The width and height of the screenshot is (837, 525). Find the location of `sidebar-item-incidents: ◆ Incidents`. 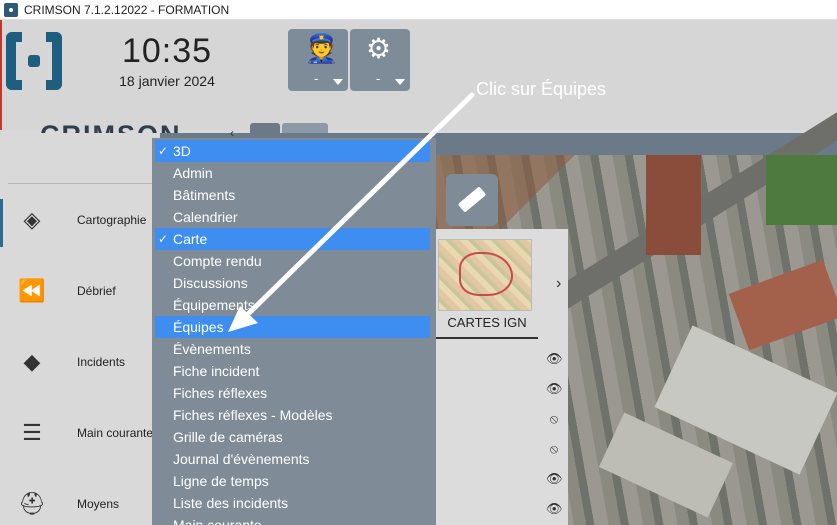

sidebar-item-incidents: ◆ Incidents is located at coordinates (80, 365).